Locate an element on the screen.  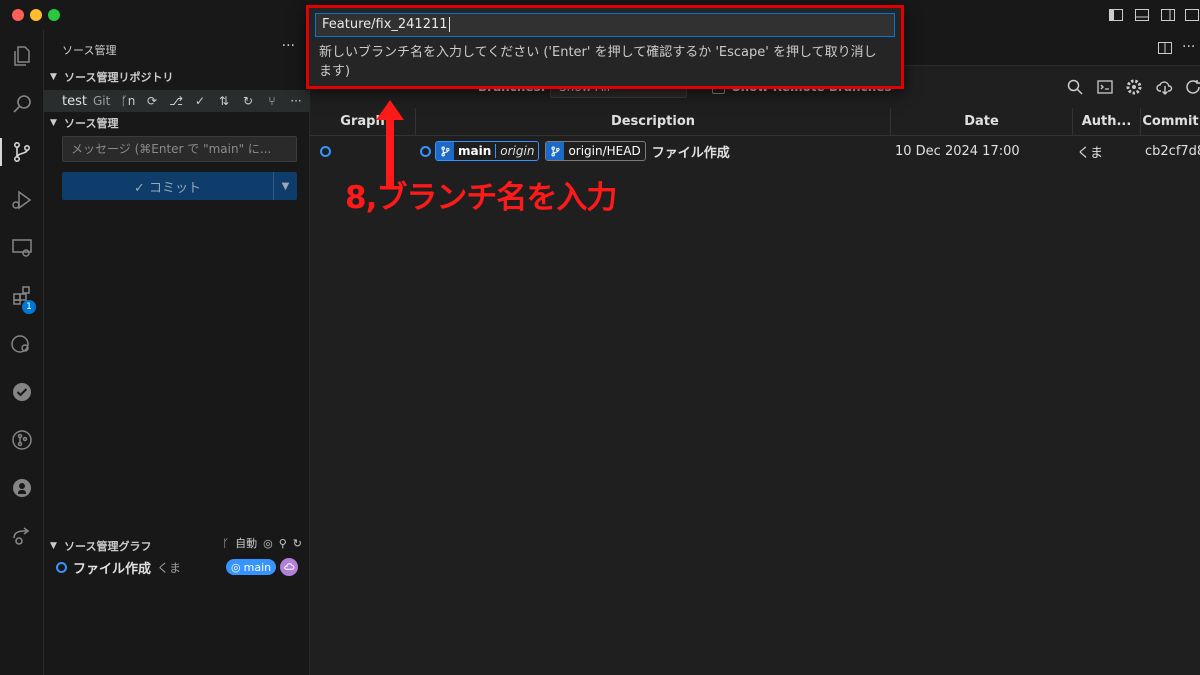
pull-request-icon: ⇅ is located at coordinates (224, 101).